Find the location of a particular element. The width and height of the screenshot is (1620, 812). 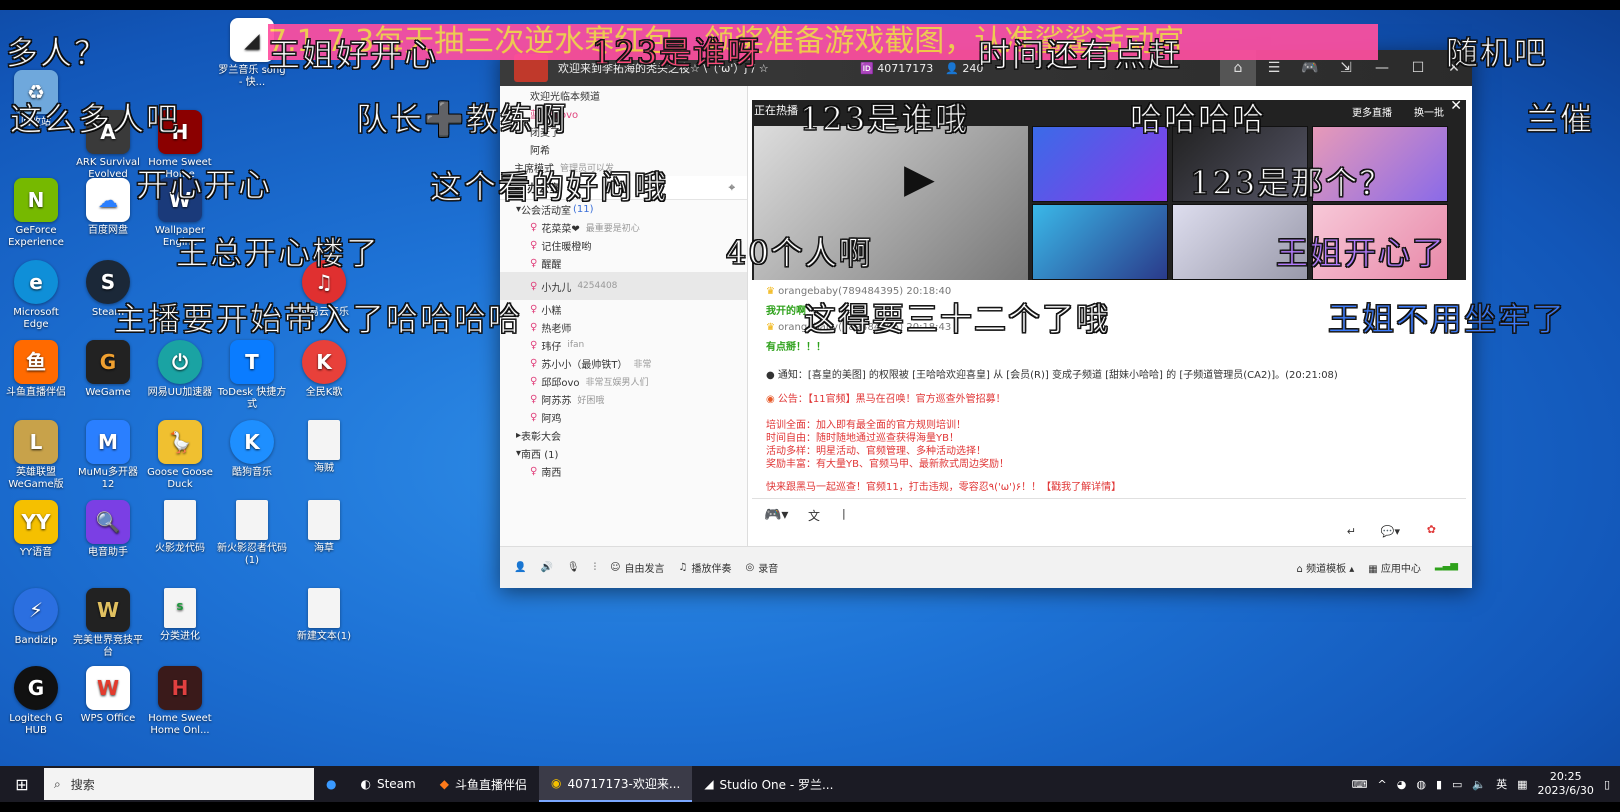

desktop-icon-perfect-world: W 完美世界竞技平台 is located at coordinates (108, 623).